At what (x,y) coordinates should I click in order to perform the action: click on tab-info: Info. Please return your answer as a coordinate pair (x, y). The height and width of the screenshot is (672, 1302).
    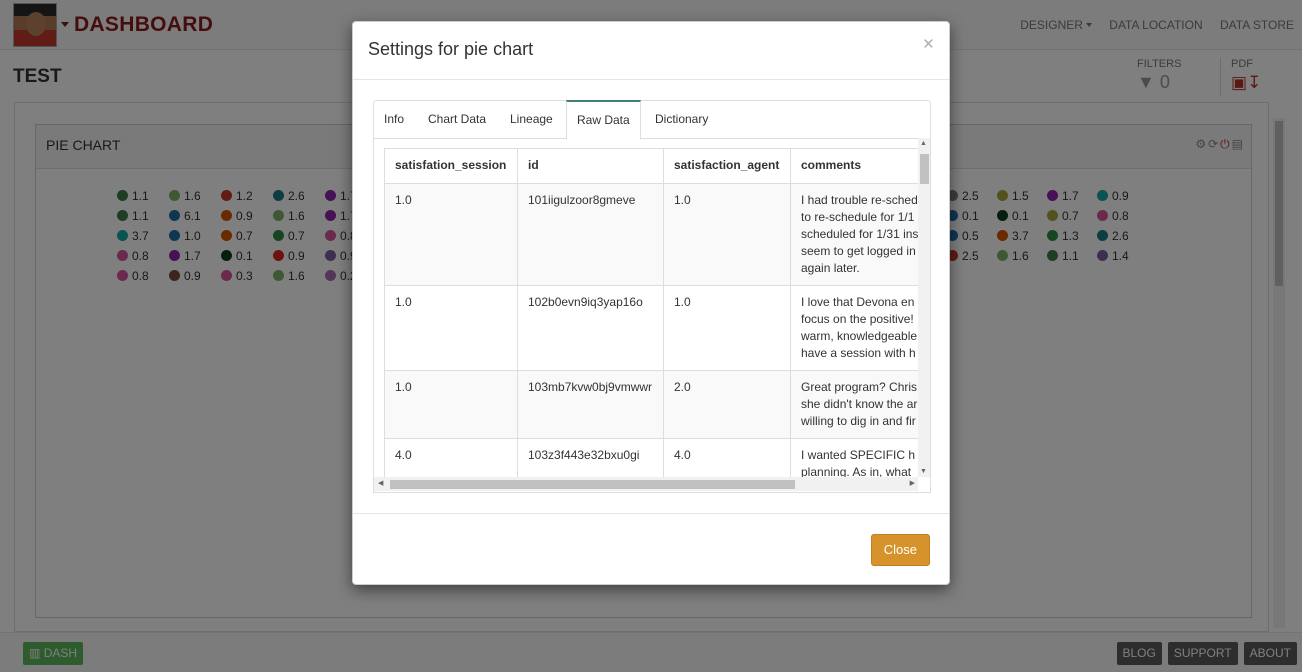
    Looking at the image, I should click on (394, 119).